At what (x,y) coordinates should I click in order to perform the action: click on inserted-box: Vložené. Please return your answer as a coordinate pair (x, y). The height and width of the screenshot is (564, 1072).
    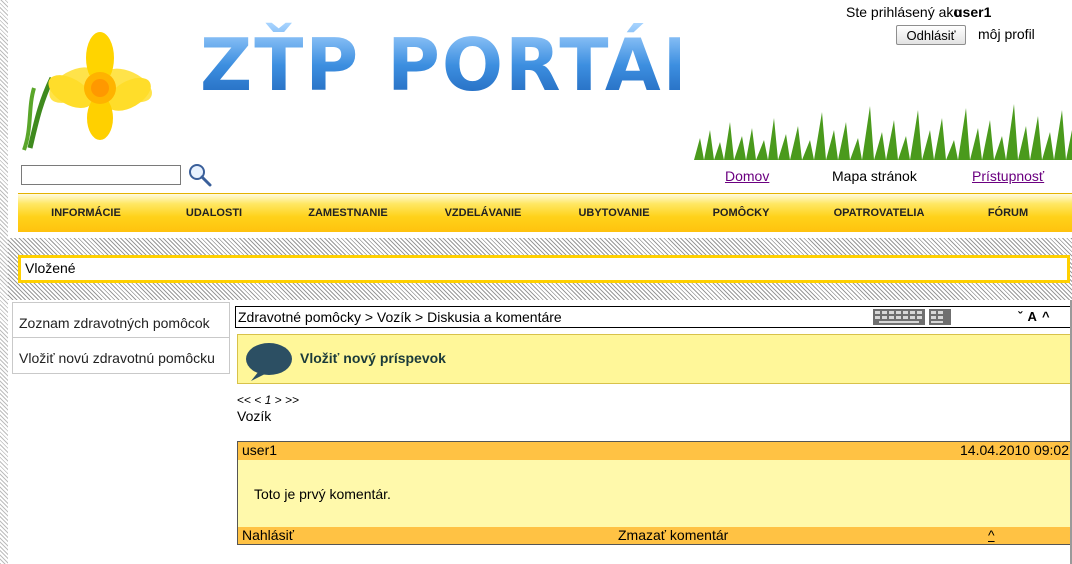
    Looking at the image, I should click on (544, 269).